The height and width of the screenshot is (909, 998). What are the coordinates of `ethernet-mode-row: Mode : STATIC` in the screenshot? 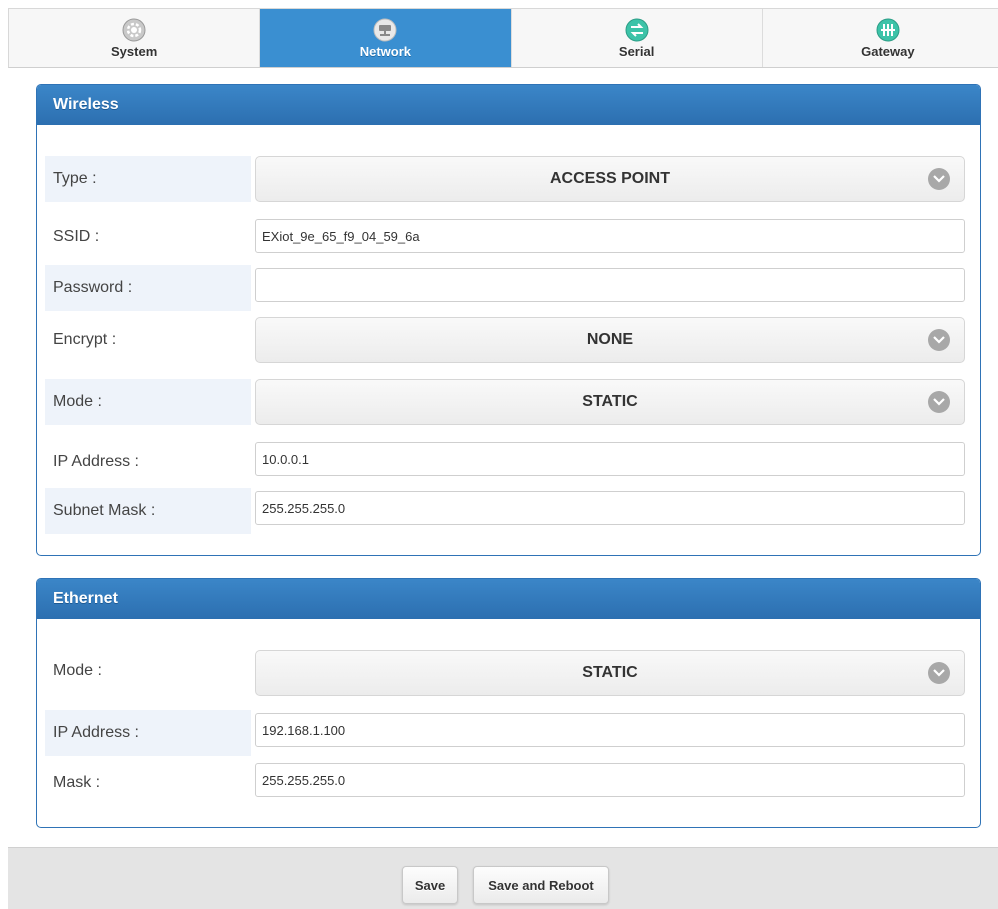 It's located at (508, 673).